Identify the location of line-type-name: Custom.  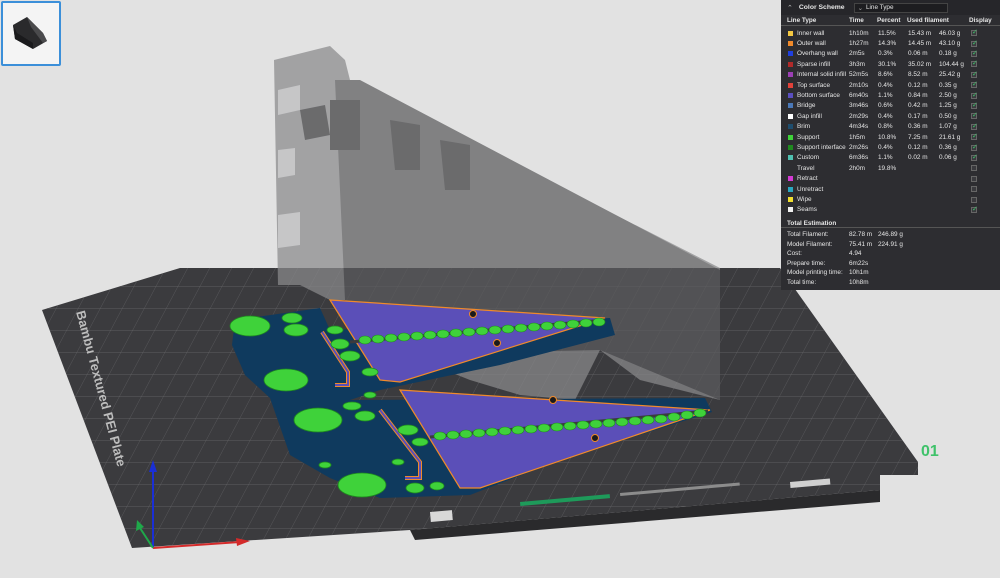
(808, 158).